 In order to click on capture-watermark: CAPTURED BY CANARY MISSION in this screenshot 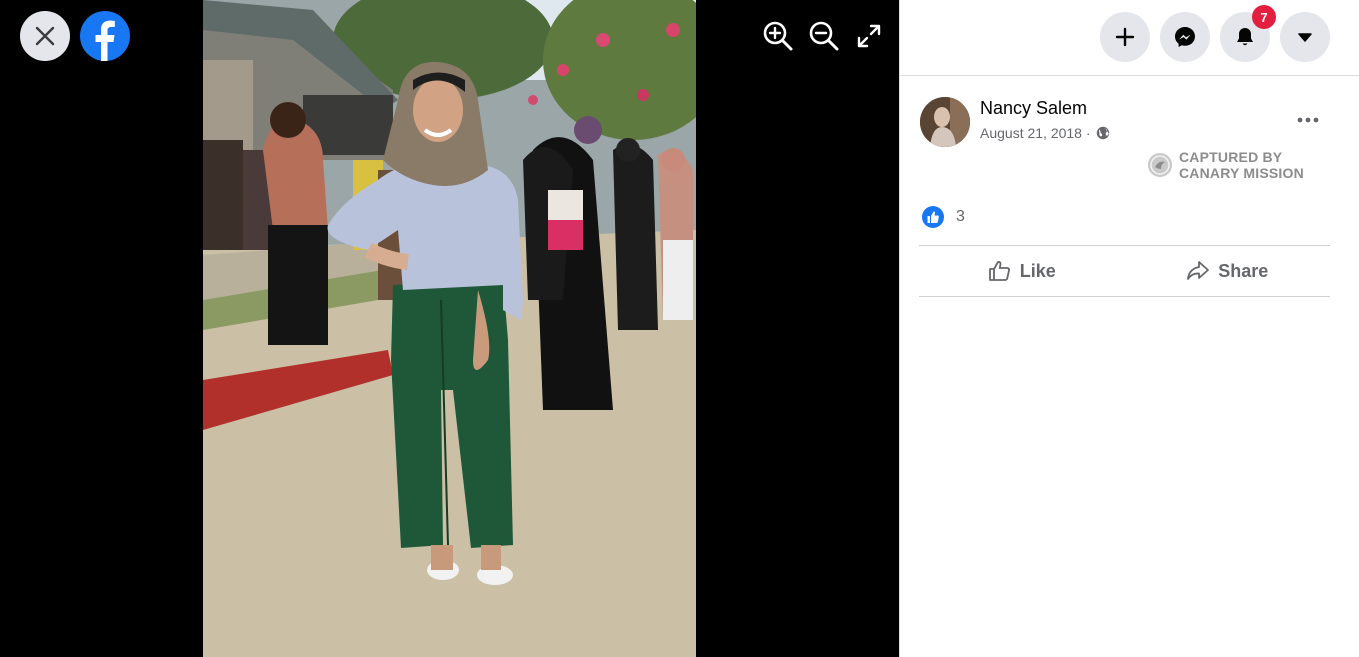, I will do `click(1225, 165)`.